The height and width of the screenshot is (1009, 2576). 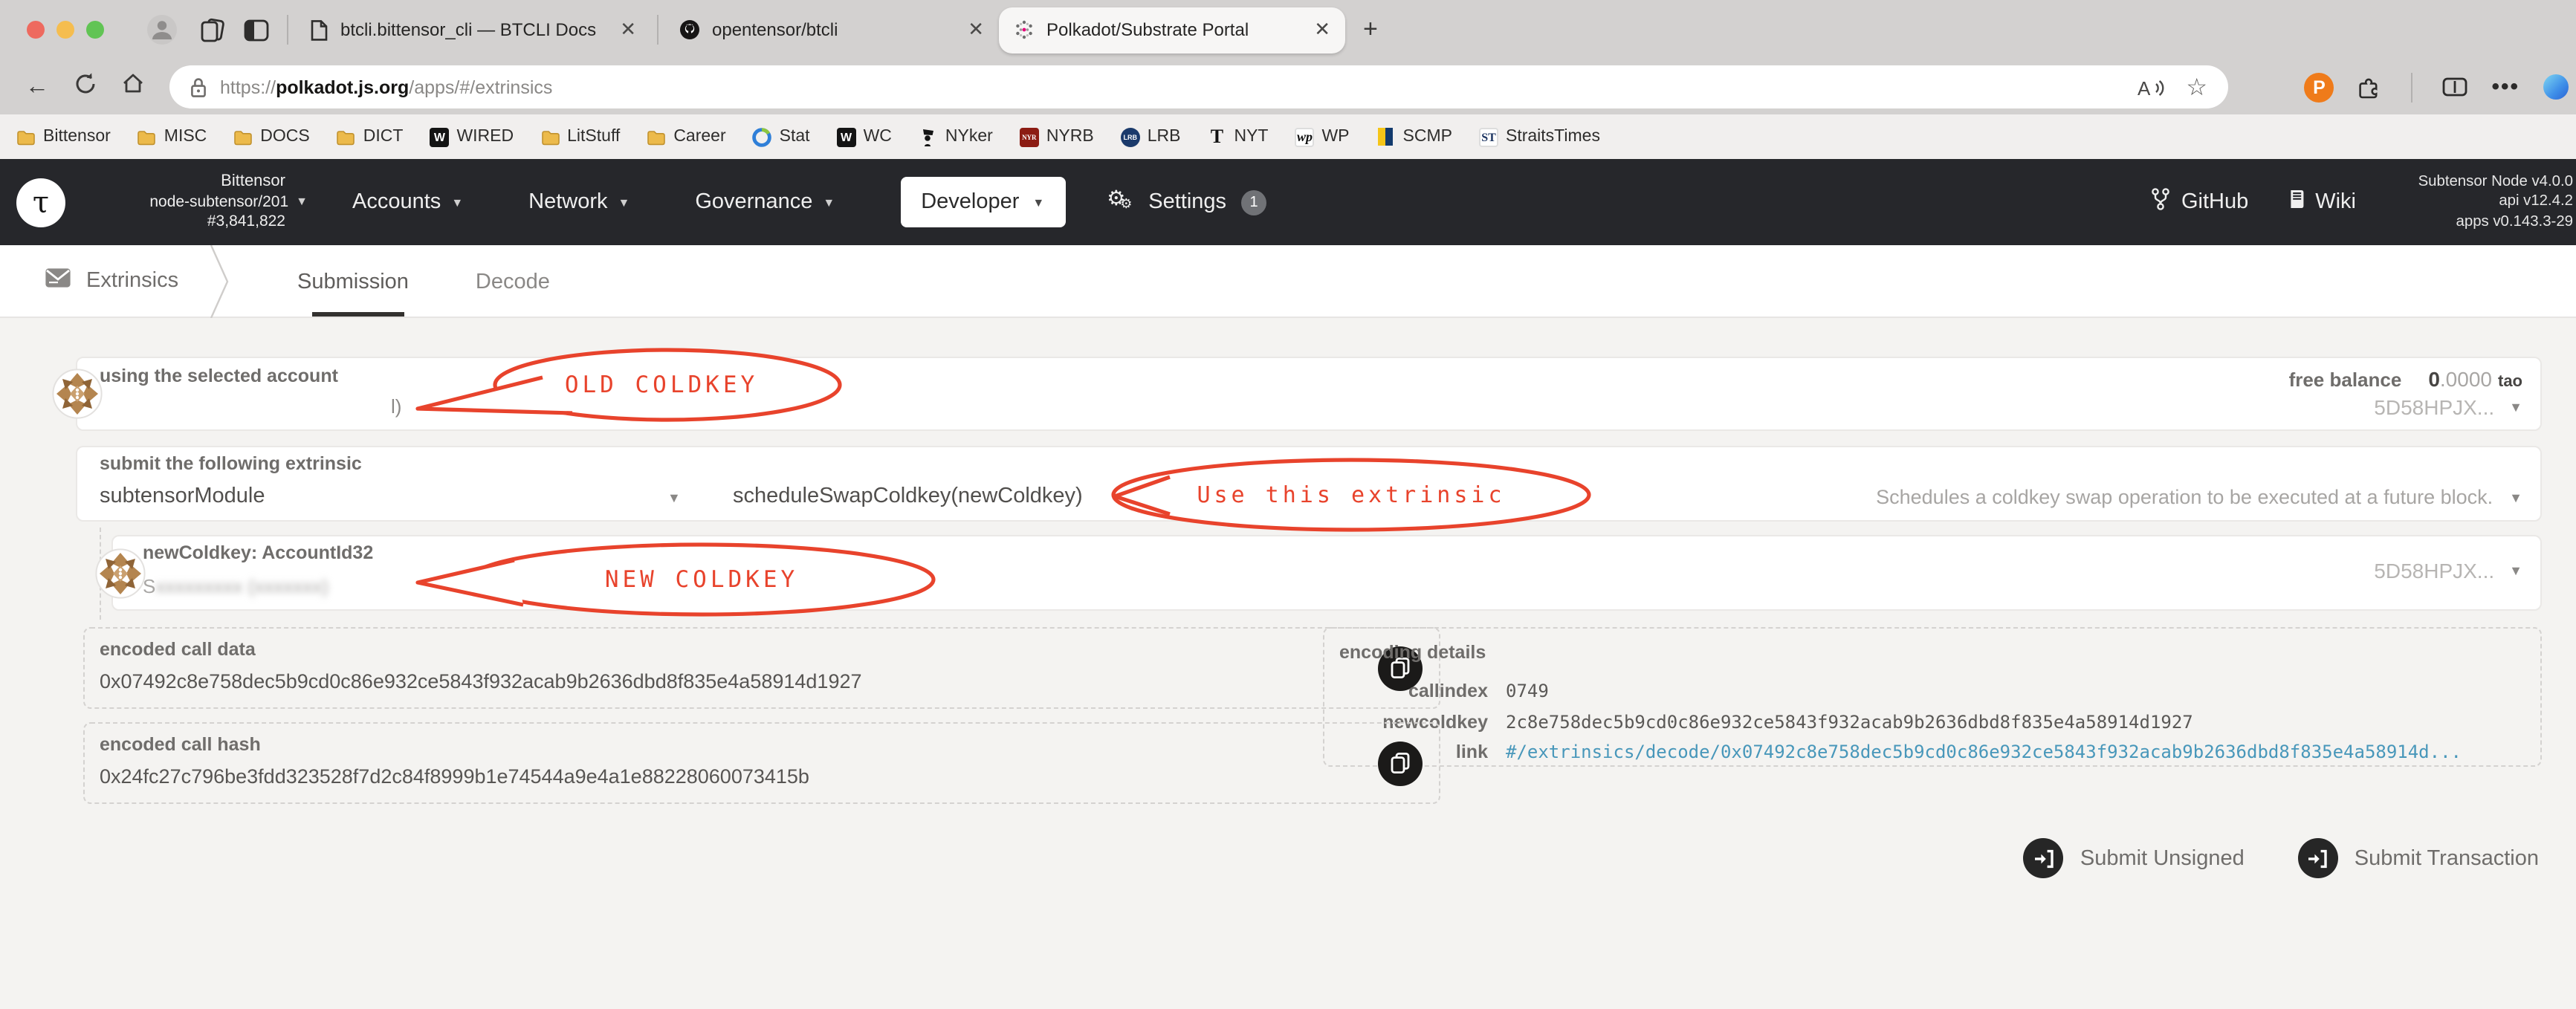 What do you see at coordinates (929, 136) in the screenshot?
I see `newyorker-icon` at bounding box center [929, 136].